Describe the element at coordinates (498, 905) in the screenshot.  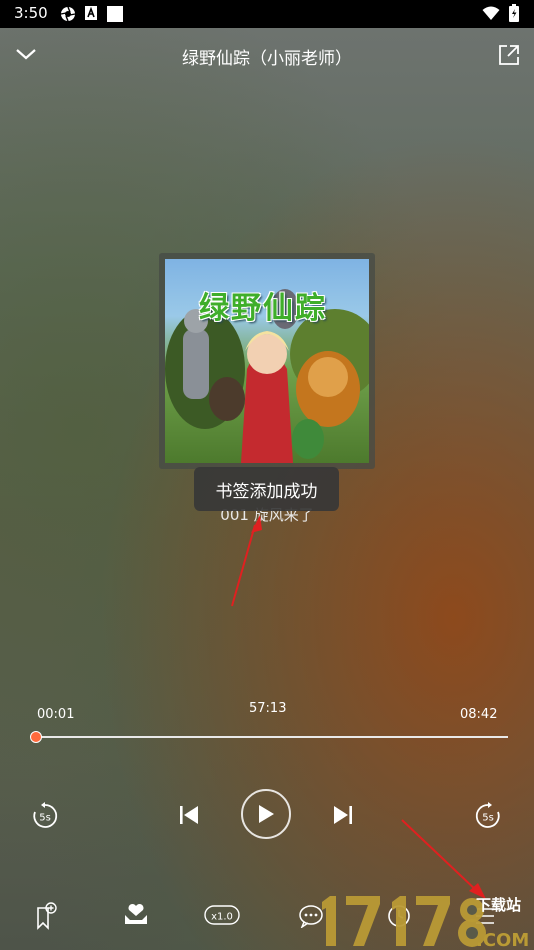
I see `watermark-site-text: 下载站` at that location.